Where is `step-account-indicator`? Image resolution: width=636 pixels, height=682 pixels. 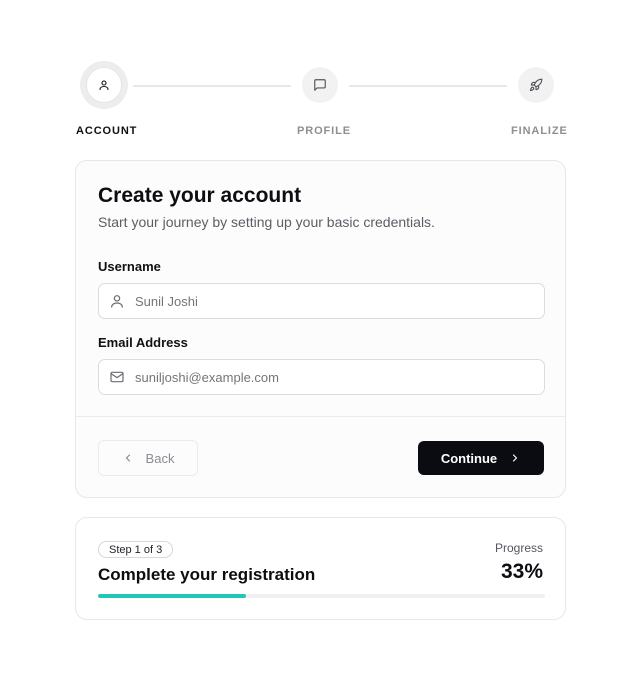 step-account-indicator is located at coordinates (104, 85).